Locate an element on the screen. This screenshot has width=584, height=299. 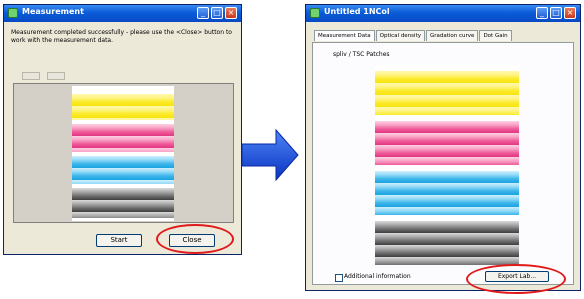
tab-gradation-curve: Gradation curve is located at coordinates (452, 35).